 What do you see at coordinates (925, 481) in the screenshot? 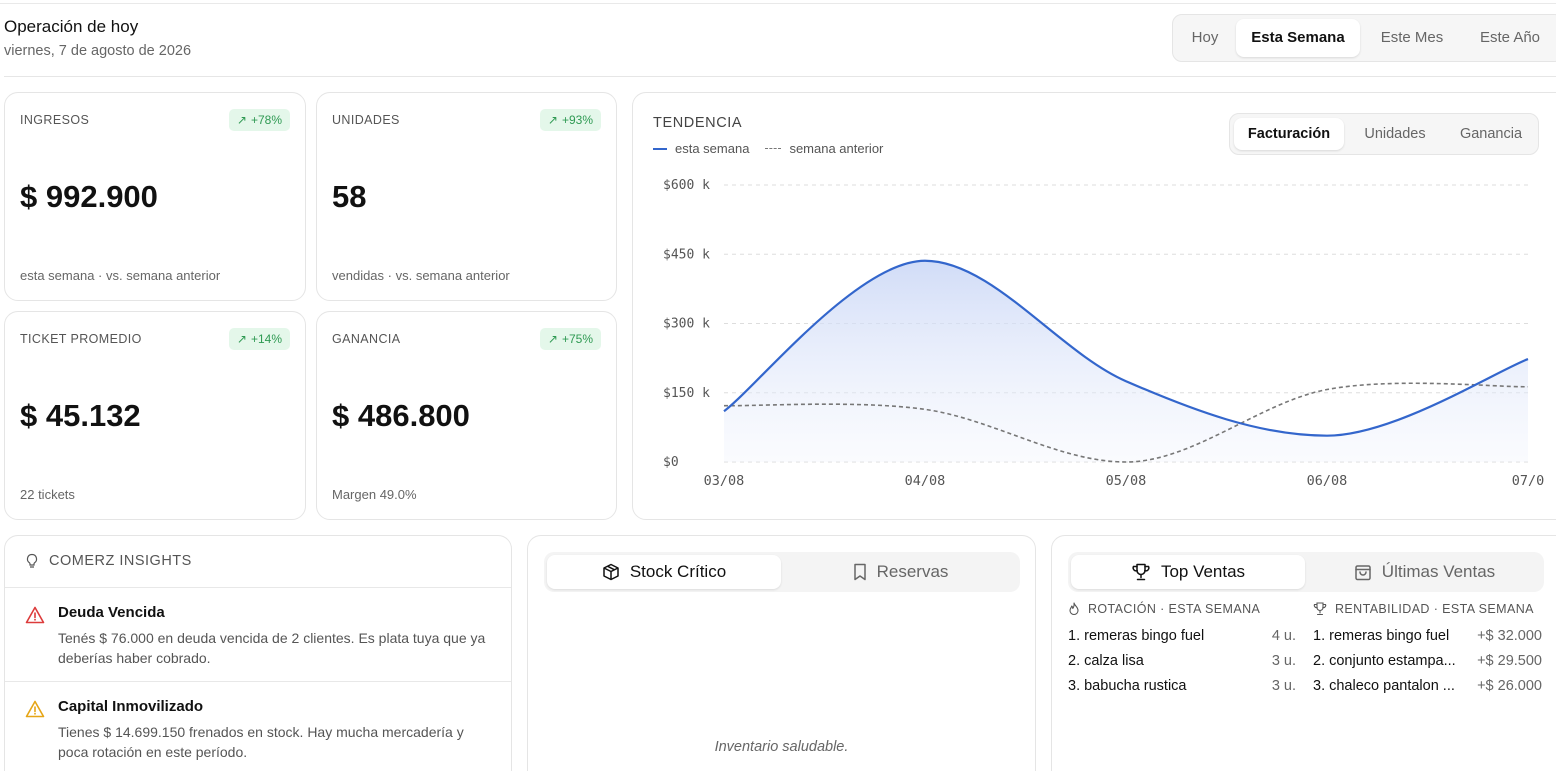
I see `x-tick-label: 04/08` at bounding box center [925, 481].